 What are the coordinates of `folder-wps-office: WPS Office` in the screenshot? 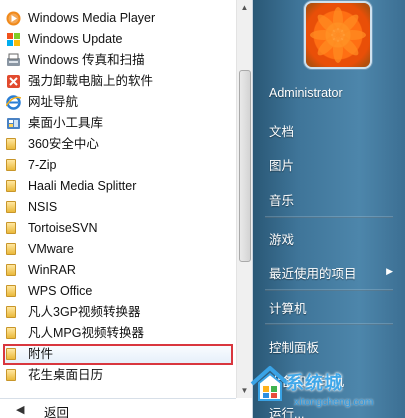 It's located at (118, 291).